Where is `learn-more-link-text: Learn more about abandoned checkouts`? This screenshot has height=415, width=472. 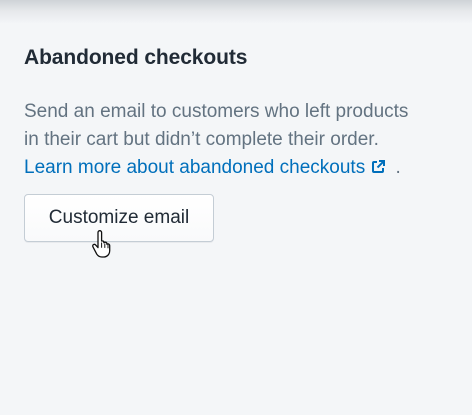 learn-more-link-text: Learn more about abandoned checkouts is located at coordinates (195, 167).